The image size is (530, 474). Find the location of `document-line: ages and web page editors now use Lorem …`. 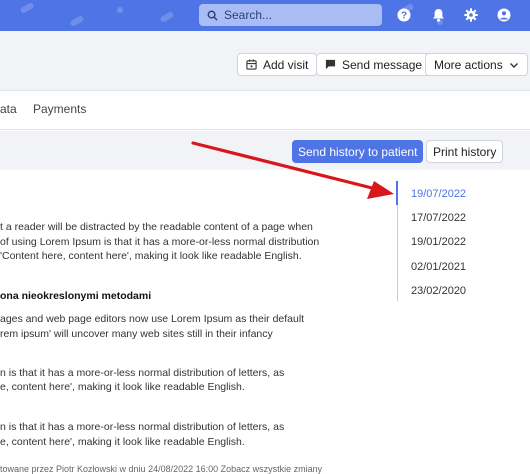

document-line: ages and web page editors now use Lorem … is located at coordinates (152, 319).